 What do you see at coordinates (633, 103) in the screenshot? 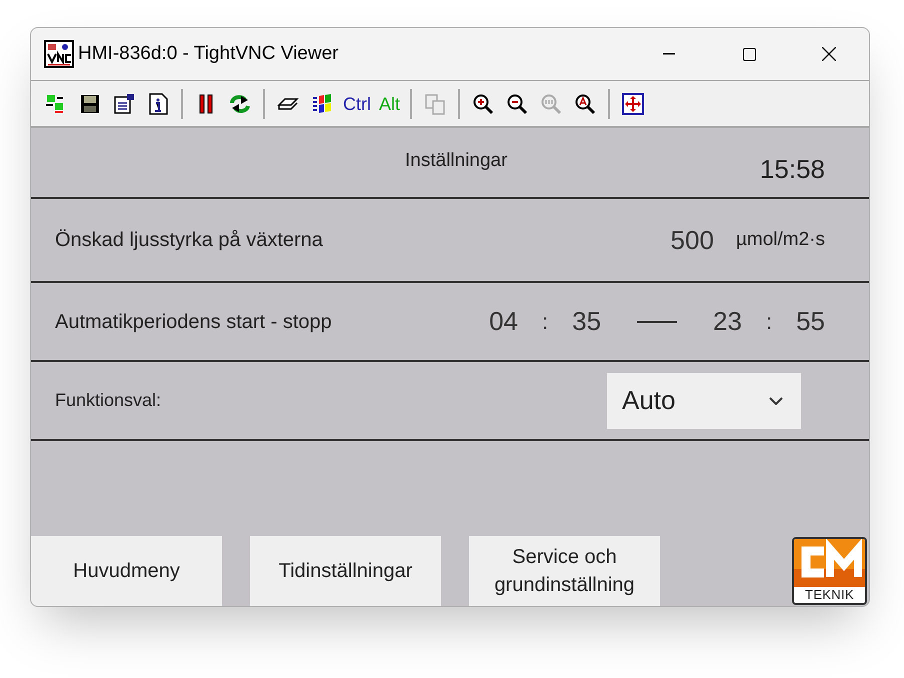
I see `fullscreen-arrows-icon` at bounding box center [633, 103].